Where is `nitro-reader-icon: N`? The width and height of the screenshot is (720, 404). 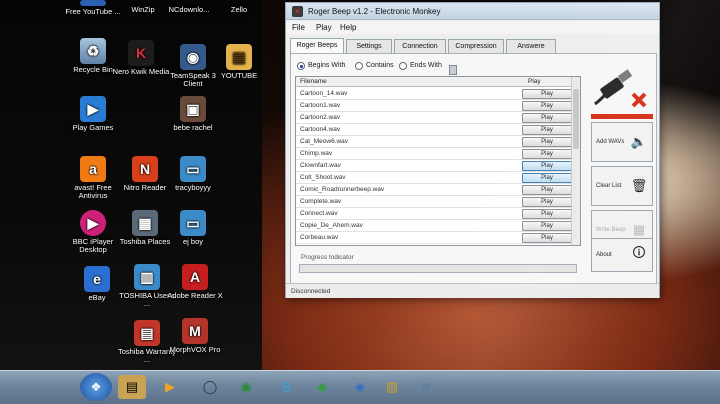 nitro-reader-icon: N is located at coordinates (145, 169).